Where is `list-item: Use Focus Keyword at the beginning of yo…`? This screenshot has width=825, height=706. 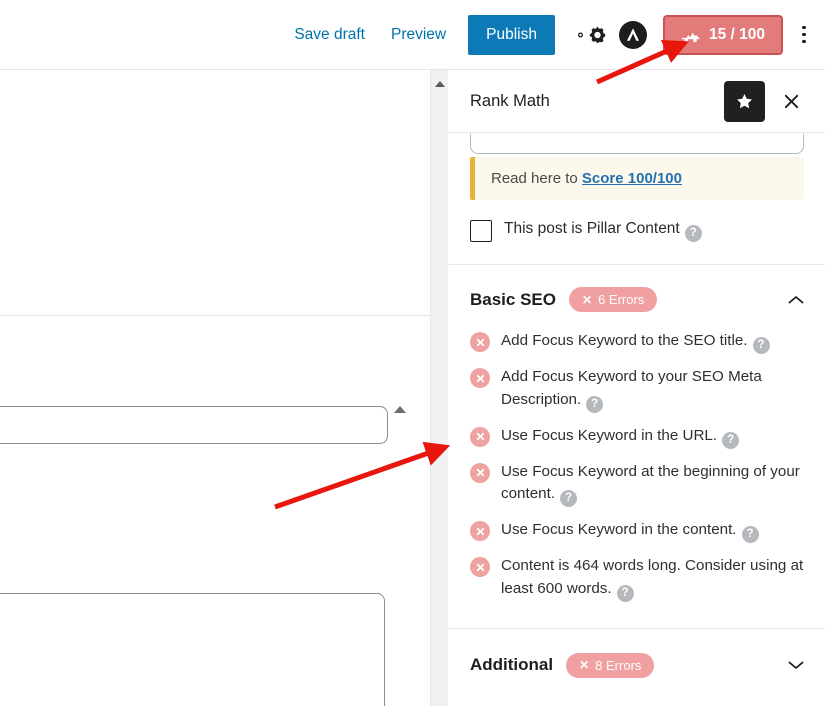 list-item: Use Focus Keyword at the beginning of yo… is located at coordinates (637, 484).